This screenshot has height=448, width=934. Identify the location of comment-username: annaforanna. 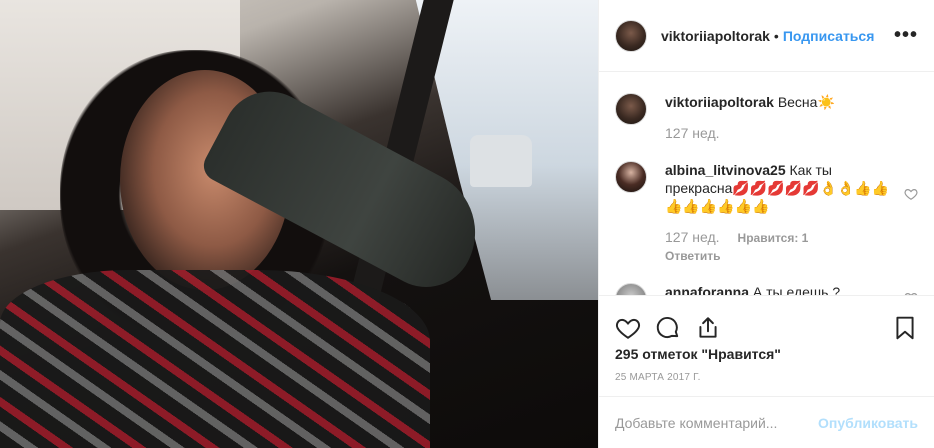
(707, 289).